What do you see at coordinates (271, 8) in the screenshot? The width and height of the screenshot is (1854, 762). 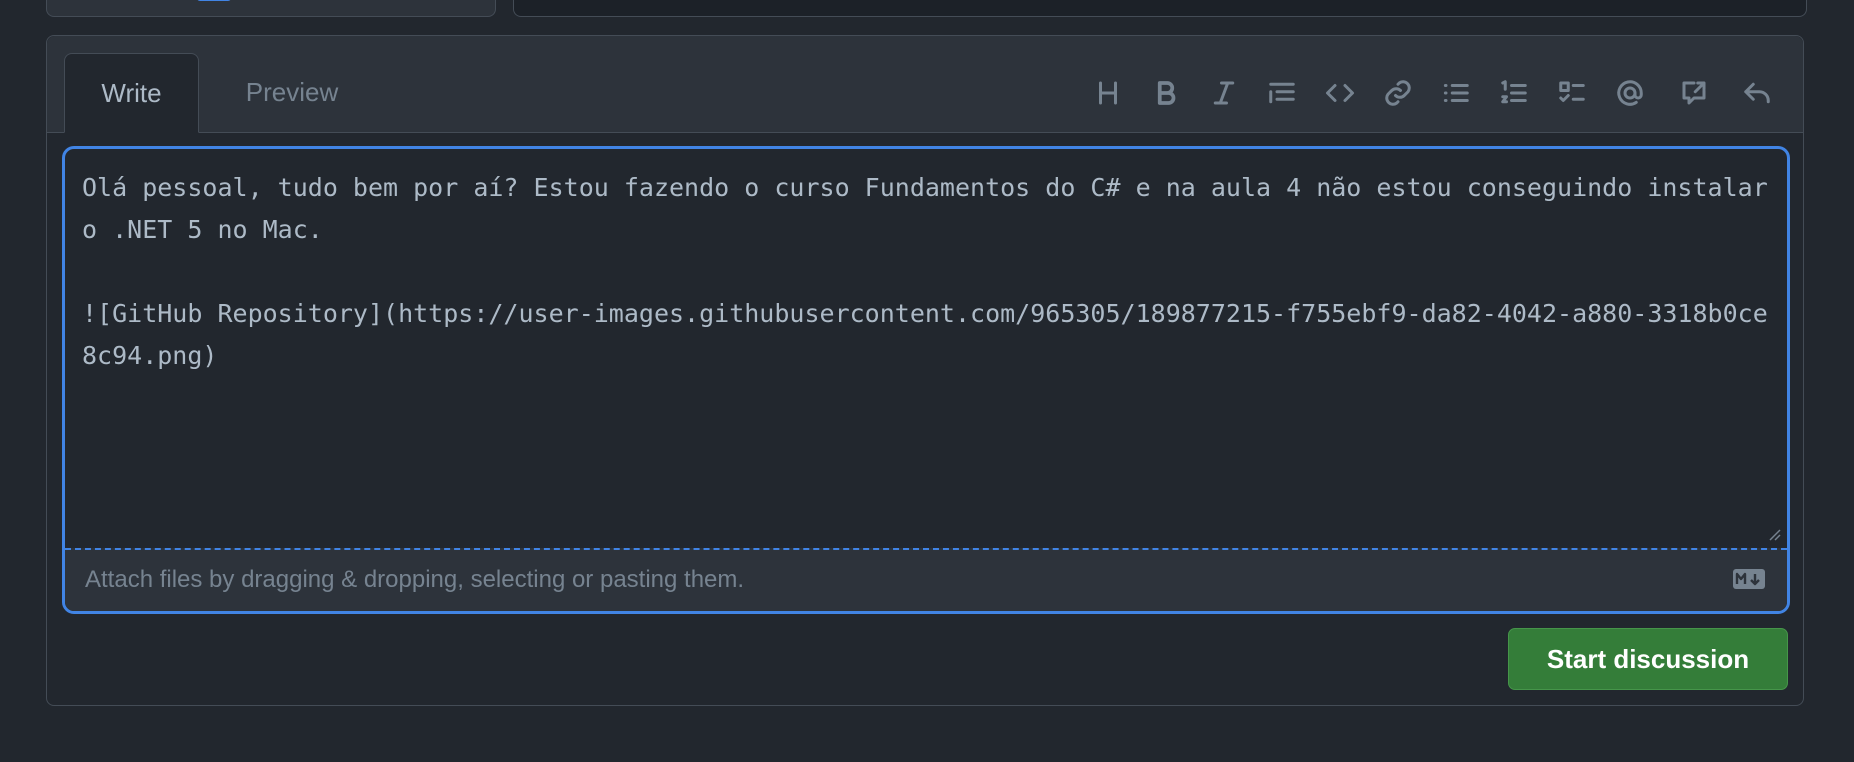 I see `category-selector-fragment` at bounding box center [271, 8].